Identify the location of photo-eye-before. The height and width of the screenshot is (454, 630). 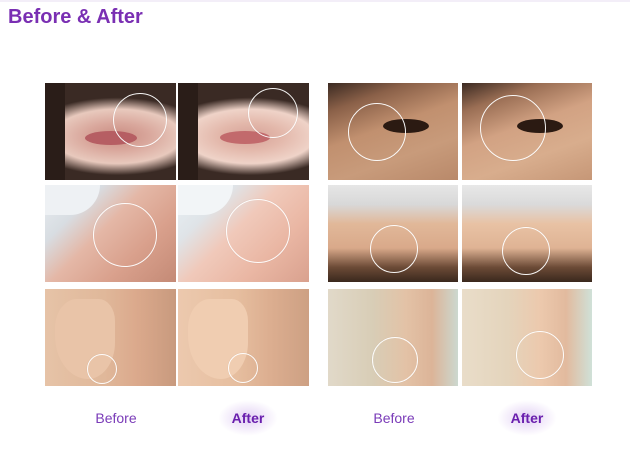
(393, 131).